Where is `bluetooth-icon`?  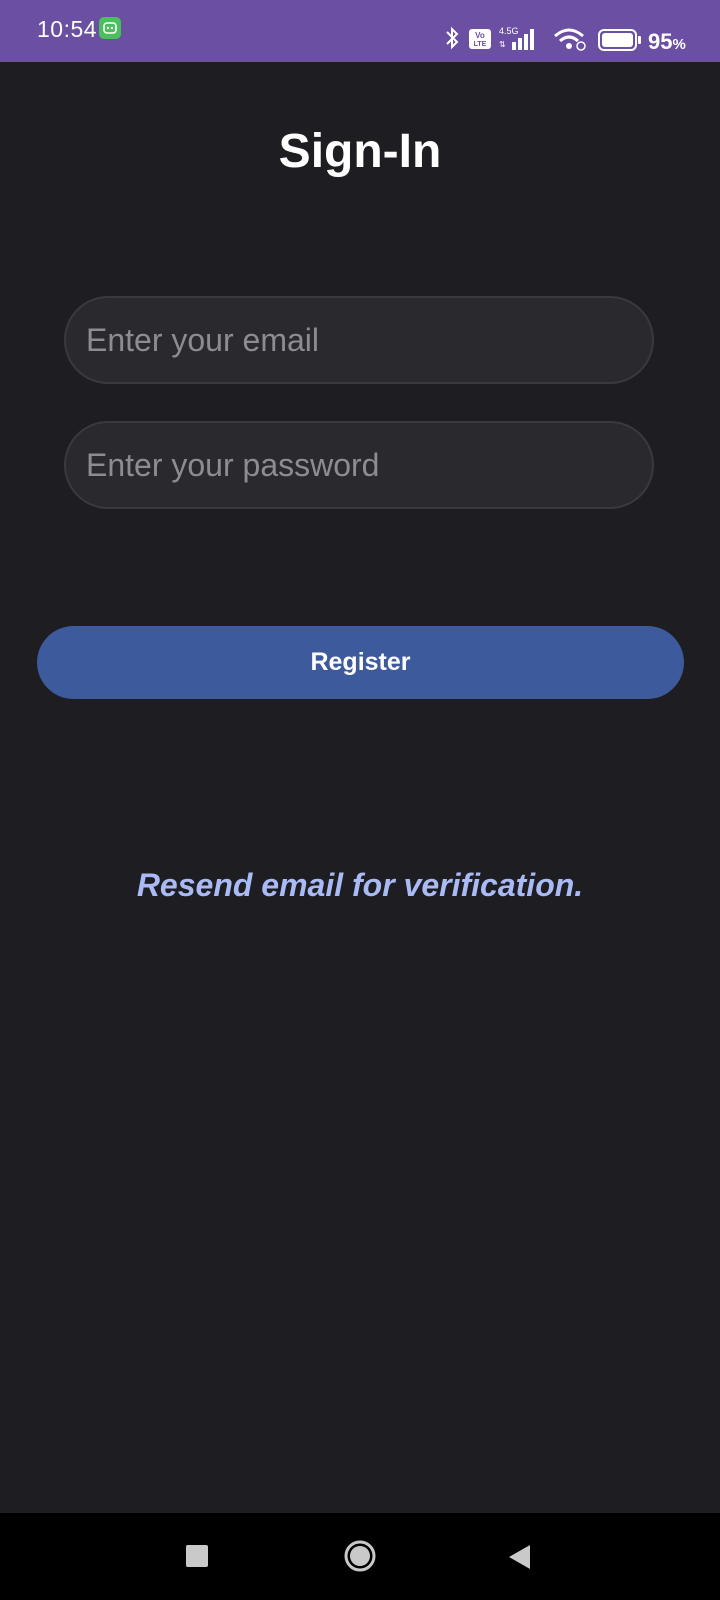
bluetooth-icon is located at coordinates (452, 40).